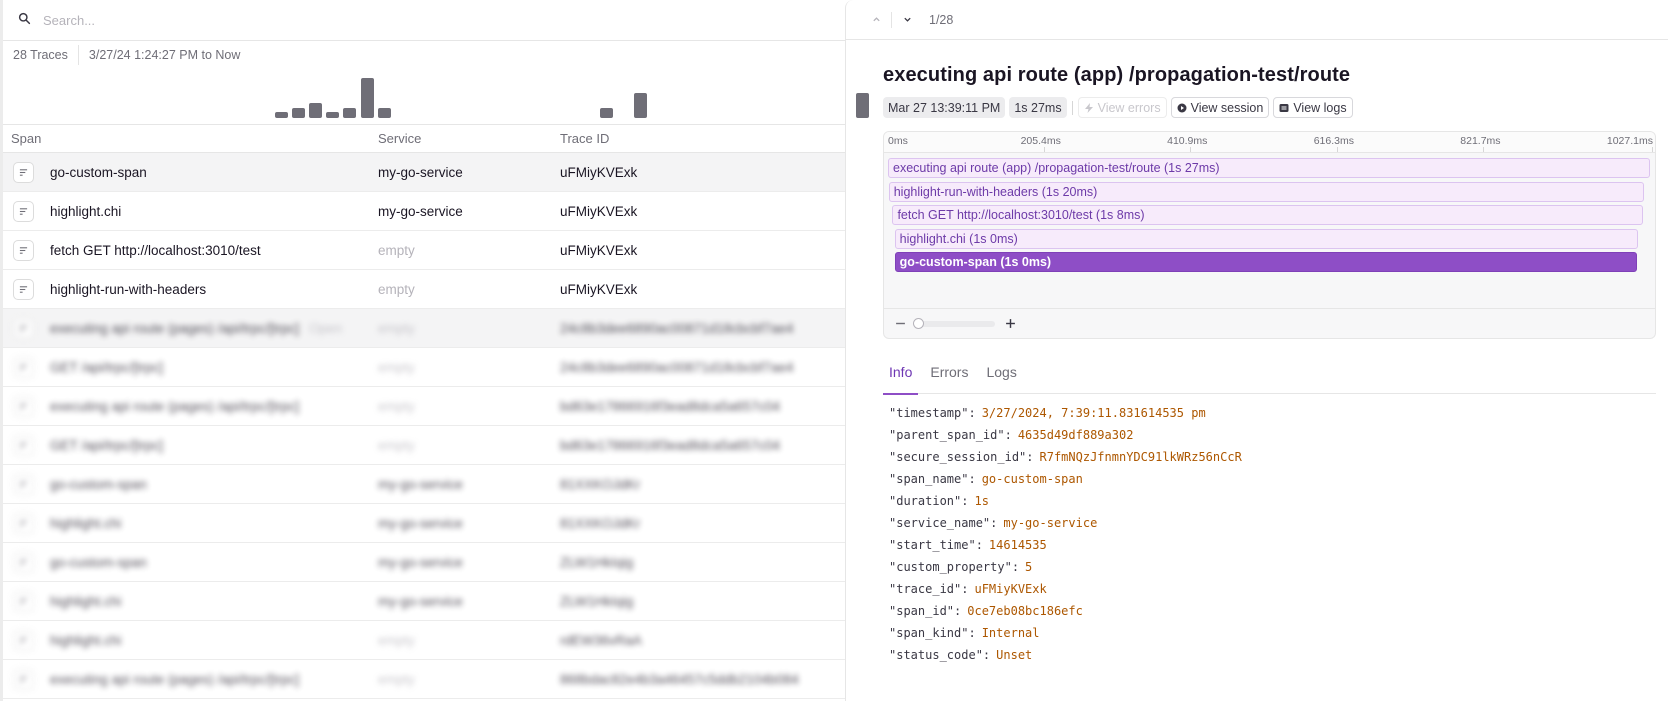 The image size is (1668, 701). I want to click on table-row: highlight.chi my-go-service 81XXKOJdKr, so click(424, 523).